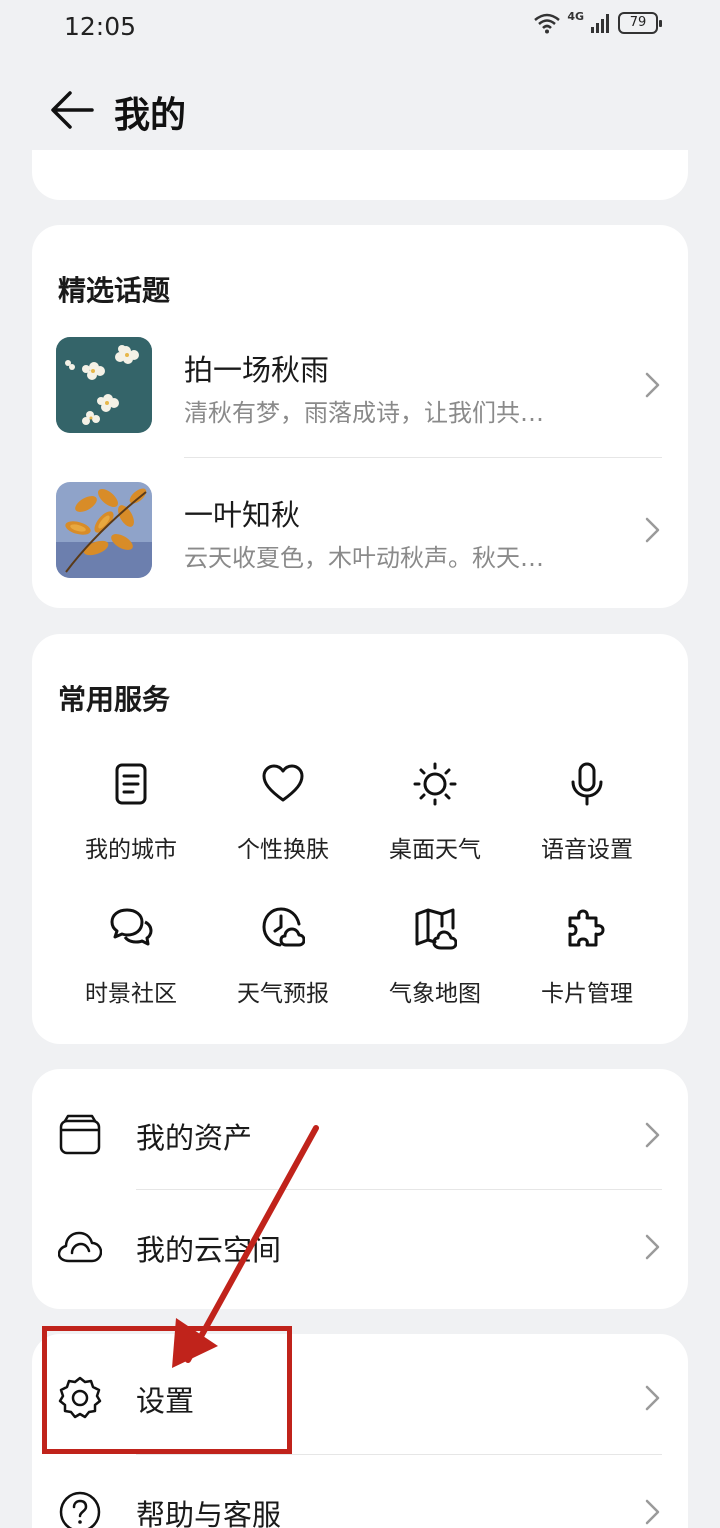 The width and height of the screenshot is (720, 1528). Describe the element at coordinates (114, 290) in the screenshot. I see `section-title-topics: 精选话题` at that location.